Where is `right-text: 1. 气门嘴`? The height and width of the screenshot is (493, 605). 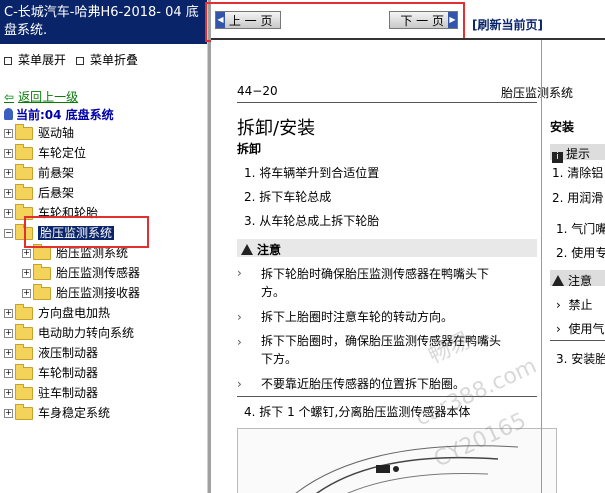
right-text: 1. 气门嘴 is located at coordinates (580, 229).